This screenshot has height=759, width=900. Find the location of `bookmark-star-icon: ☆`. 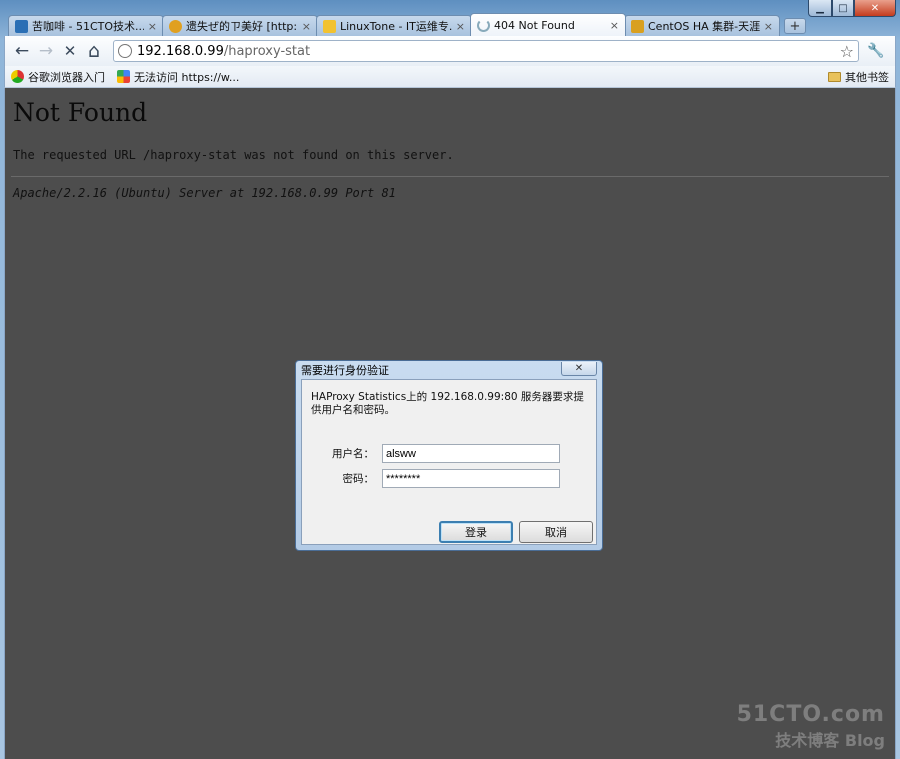

bookmark-star-icon: ☆ is located at coordinates (847, 51).